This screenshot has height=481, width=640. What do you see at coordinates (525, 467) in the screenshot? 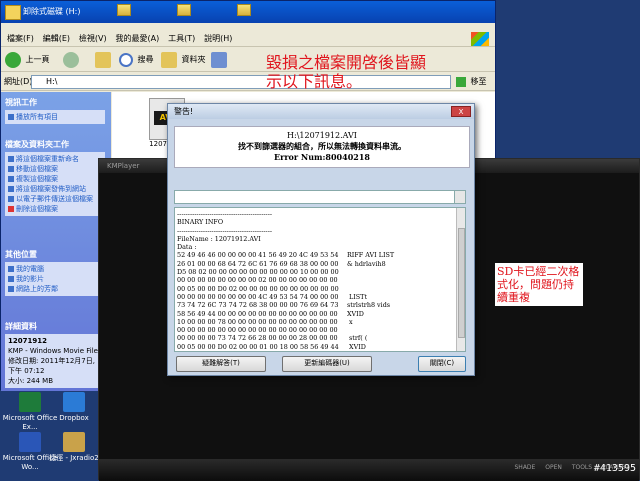
I see `shade-button: SHADE` at bounding box center [525, 467].